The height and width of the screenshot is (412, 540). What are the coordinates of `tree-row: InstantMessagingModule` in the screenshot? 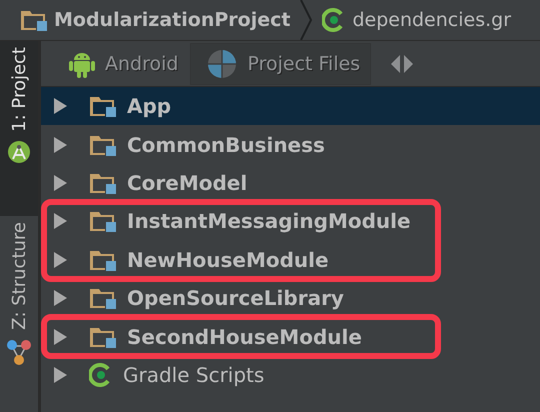 It's located at (290, 221).